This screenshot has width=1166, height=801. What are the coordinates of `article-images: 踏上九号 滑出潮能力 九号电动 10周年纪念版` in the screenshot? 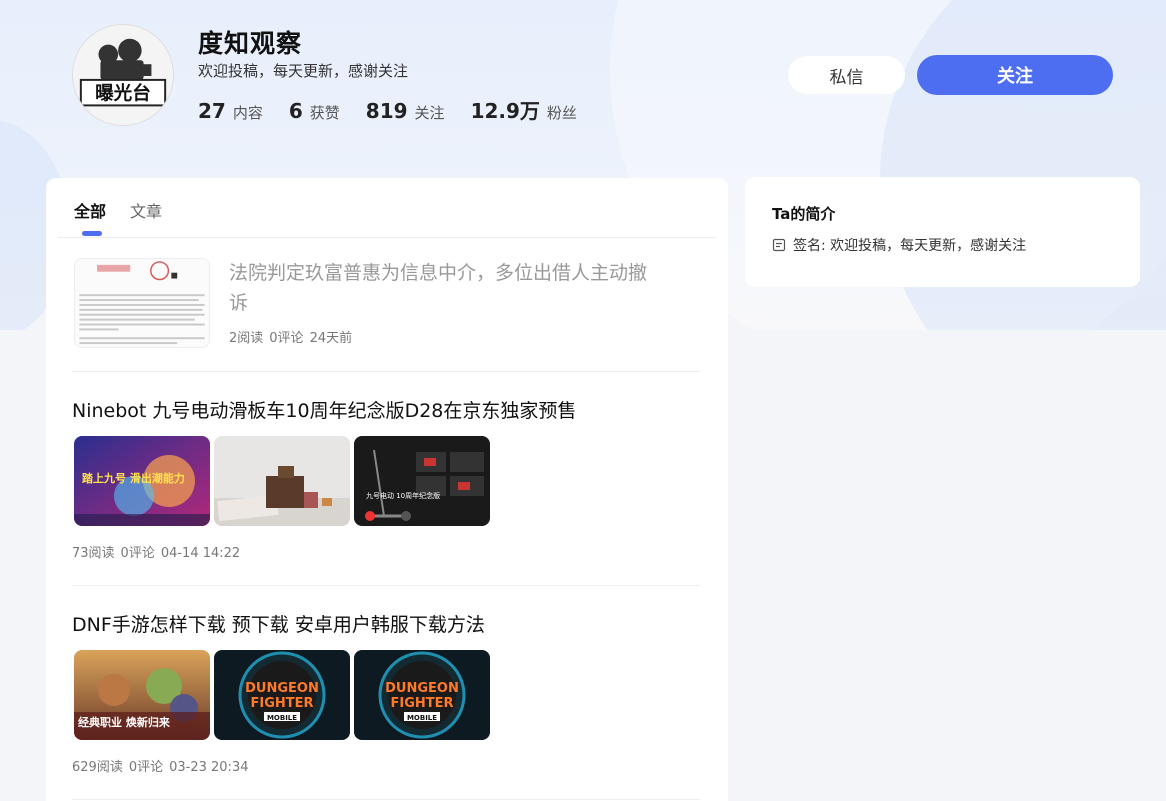 It's located at (284, 481).